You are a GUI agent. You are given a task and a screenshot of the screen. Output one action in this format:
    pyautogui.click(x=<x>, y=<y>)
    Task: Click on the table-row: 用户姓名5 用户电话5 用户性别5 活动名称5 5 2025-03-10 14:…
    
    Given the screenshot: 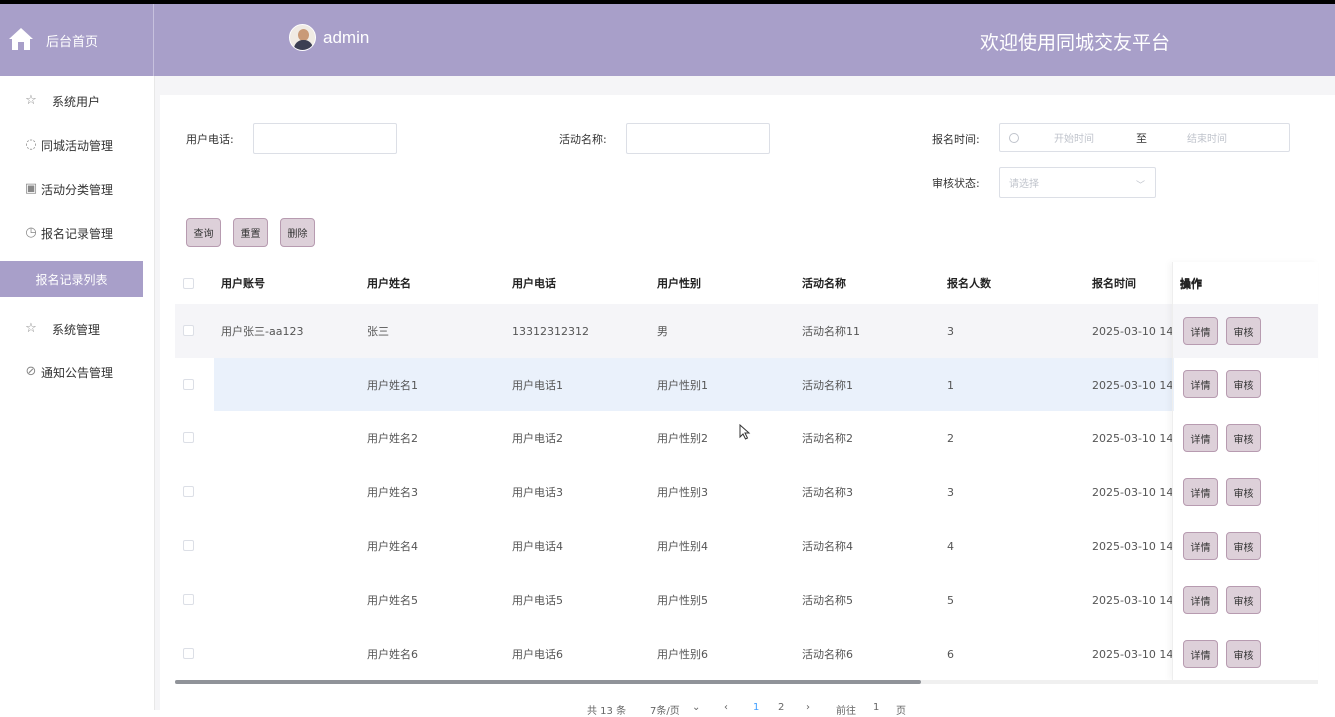 What is the action you would take?
    pyautogui.click(x=746, y=600)
    